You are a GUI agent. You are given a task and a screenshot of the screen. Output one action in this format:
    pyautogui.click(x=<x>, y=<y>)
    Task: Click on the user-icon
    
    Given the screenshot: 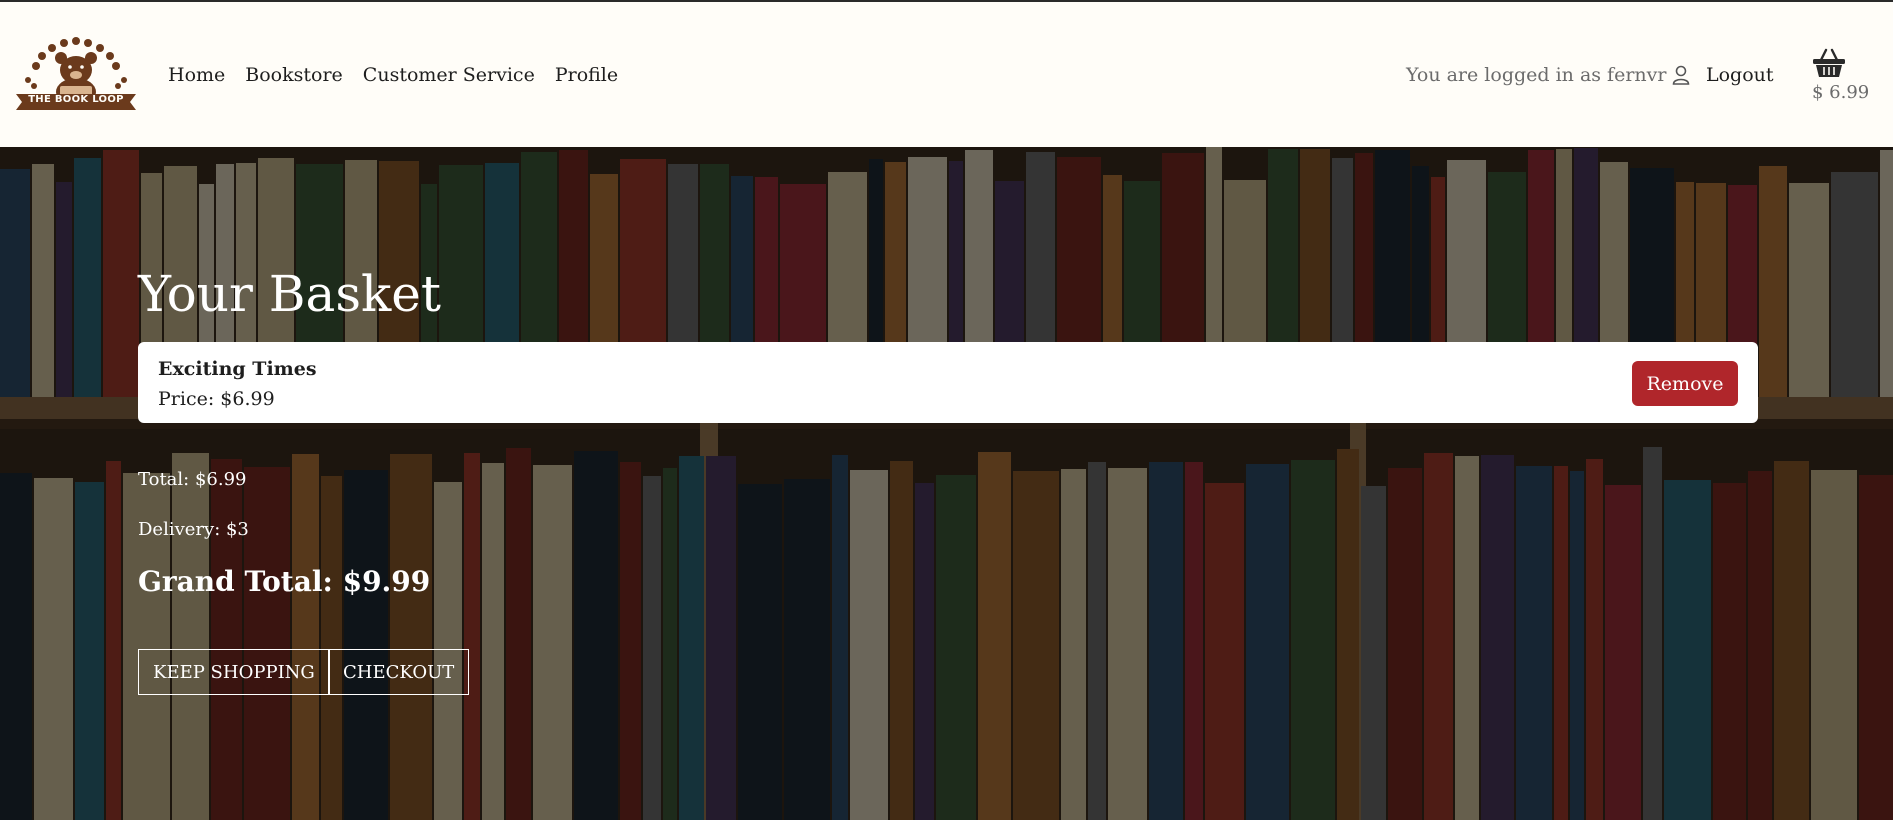 What is the action you would take?
    pyautogui.click(x=1681, y=75)
    